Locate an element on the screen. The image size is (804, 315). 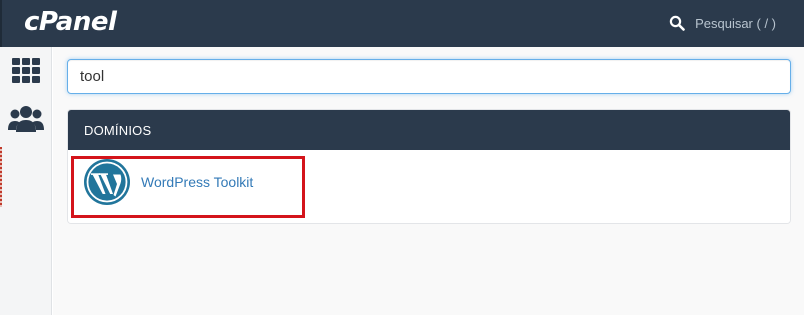
top-bar: cPanel Pesquisar ( / ) is located at coordinates (402, 23).